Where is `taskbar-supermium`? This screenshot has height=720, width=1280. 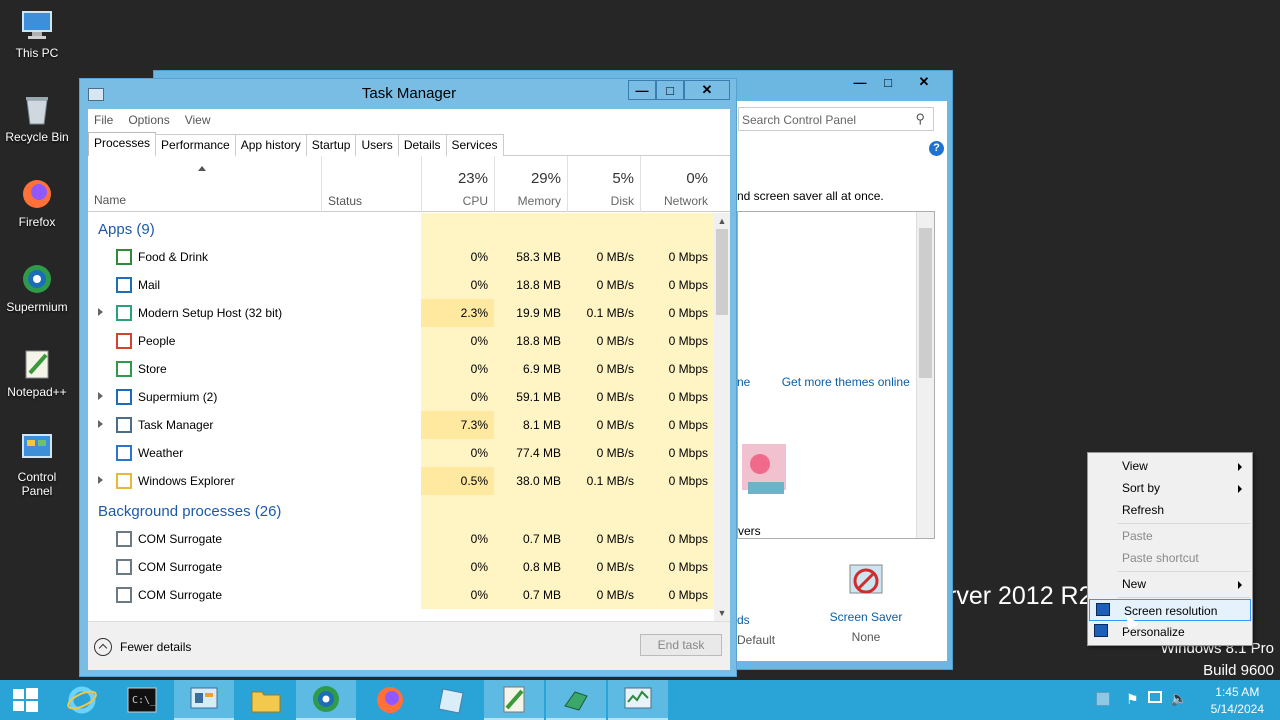
taskbar-supermium is located at coordinates (326, 700).